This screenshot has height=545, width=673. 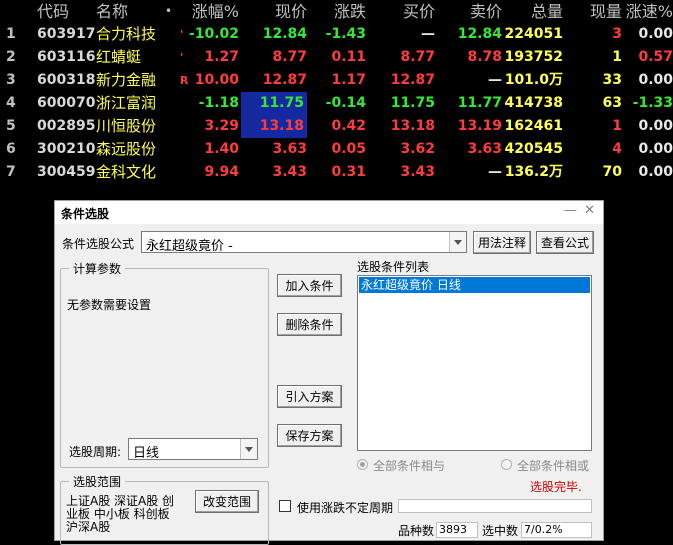 I want to click on row-mark: ', so click(x=182, y=57).